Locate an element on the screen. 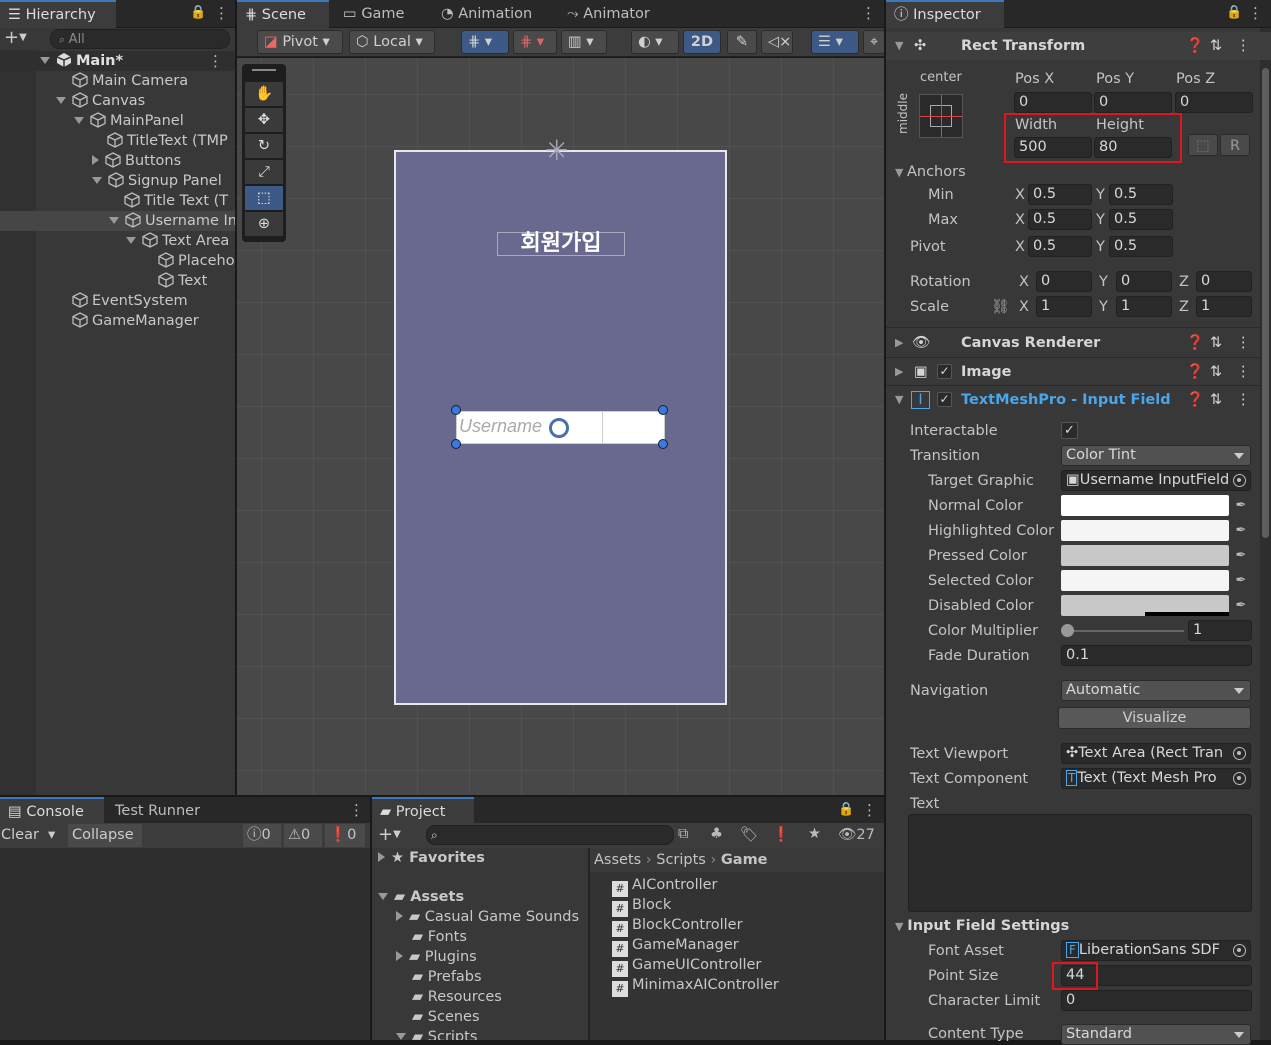 The width and height of the screenshot is (1271, 1045). target-graphic-field: ▣Username InputField is located at coordinates (1156, 480).